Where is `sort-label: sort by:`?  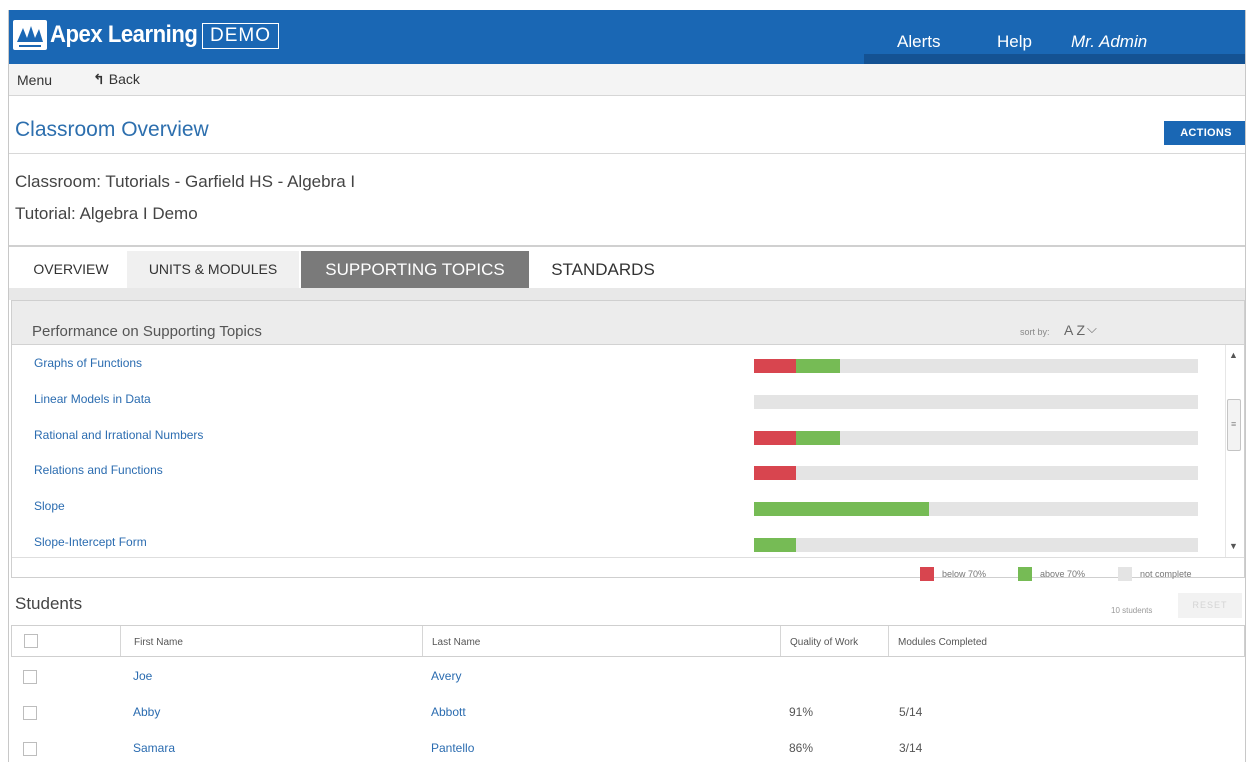
sort-label: sort by: is located at coordinates (1035, 332).